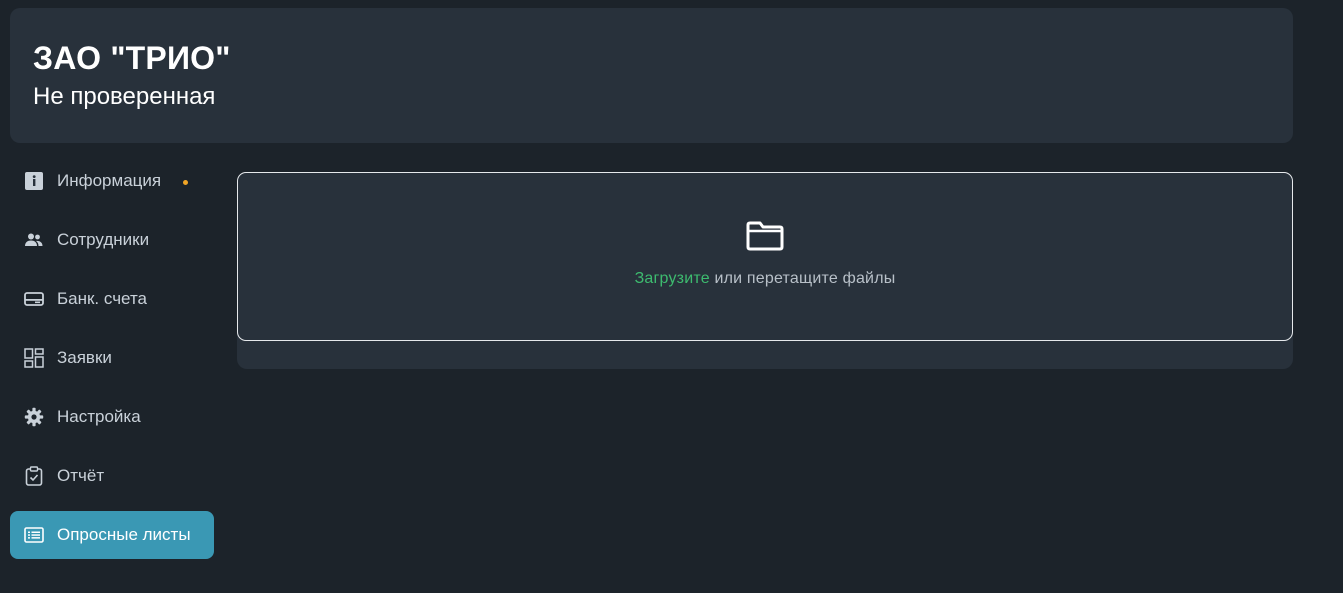 The image size is (1343, 593). I want to click on clipboard-check-icon, so click(34, 476).